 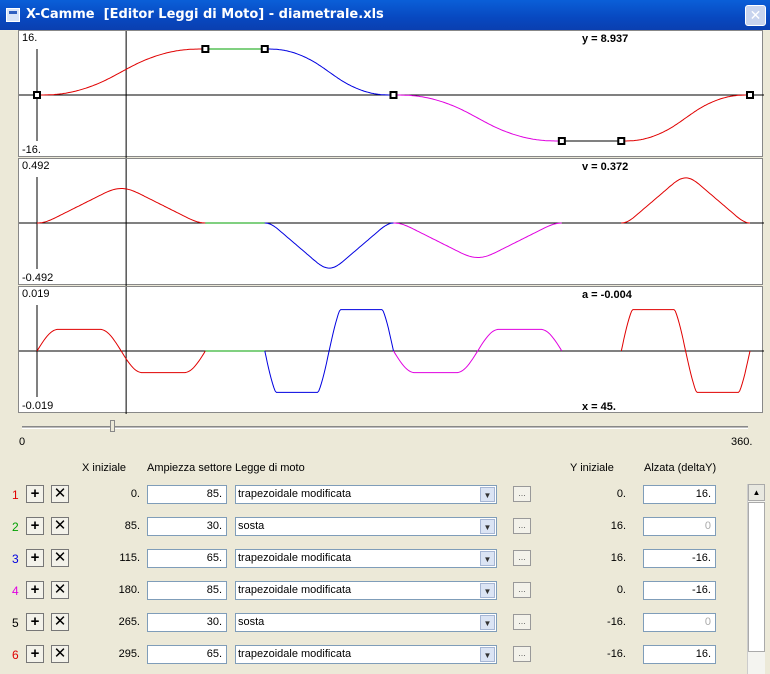 What do you see at coordinates (385, 427) in the screenshot?
I see `slider-track` at bounding box center [385, 427].